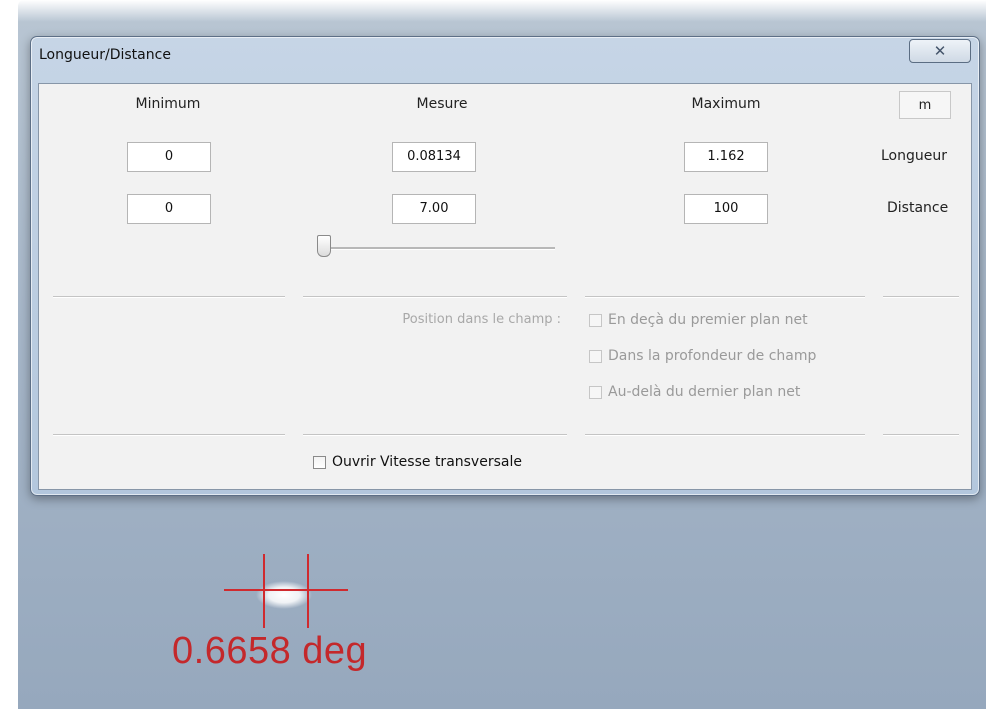  I want to click on longueur-label: Longueur, so click(914, 156).